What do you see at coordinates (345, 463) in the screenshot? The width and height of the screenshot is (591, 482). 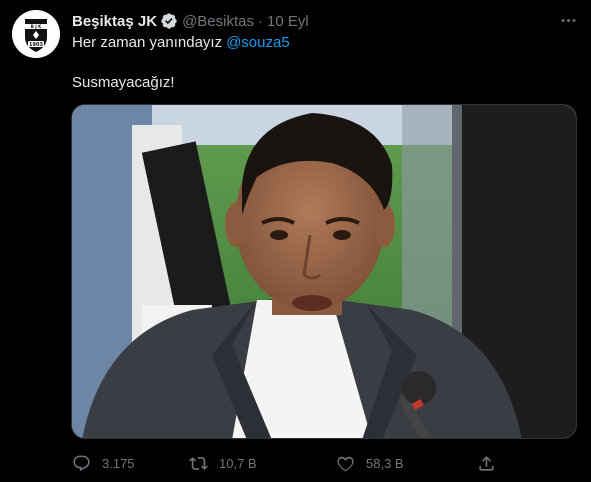 I see `heart-icon` at bounding box center [345, 463].